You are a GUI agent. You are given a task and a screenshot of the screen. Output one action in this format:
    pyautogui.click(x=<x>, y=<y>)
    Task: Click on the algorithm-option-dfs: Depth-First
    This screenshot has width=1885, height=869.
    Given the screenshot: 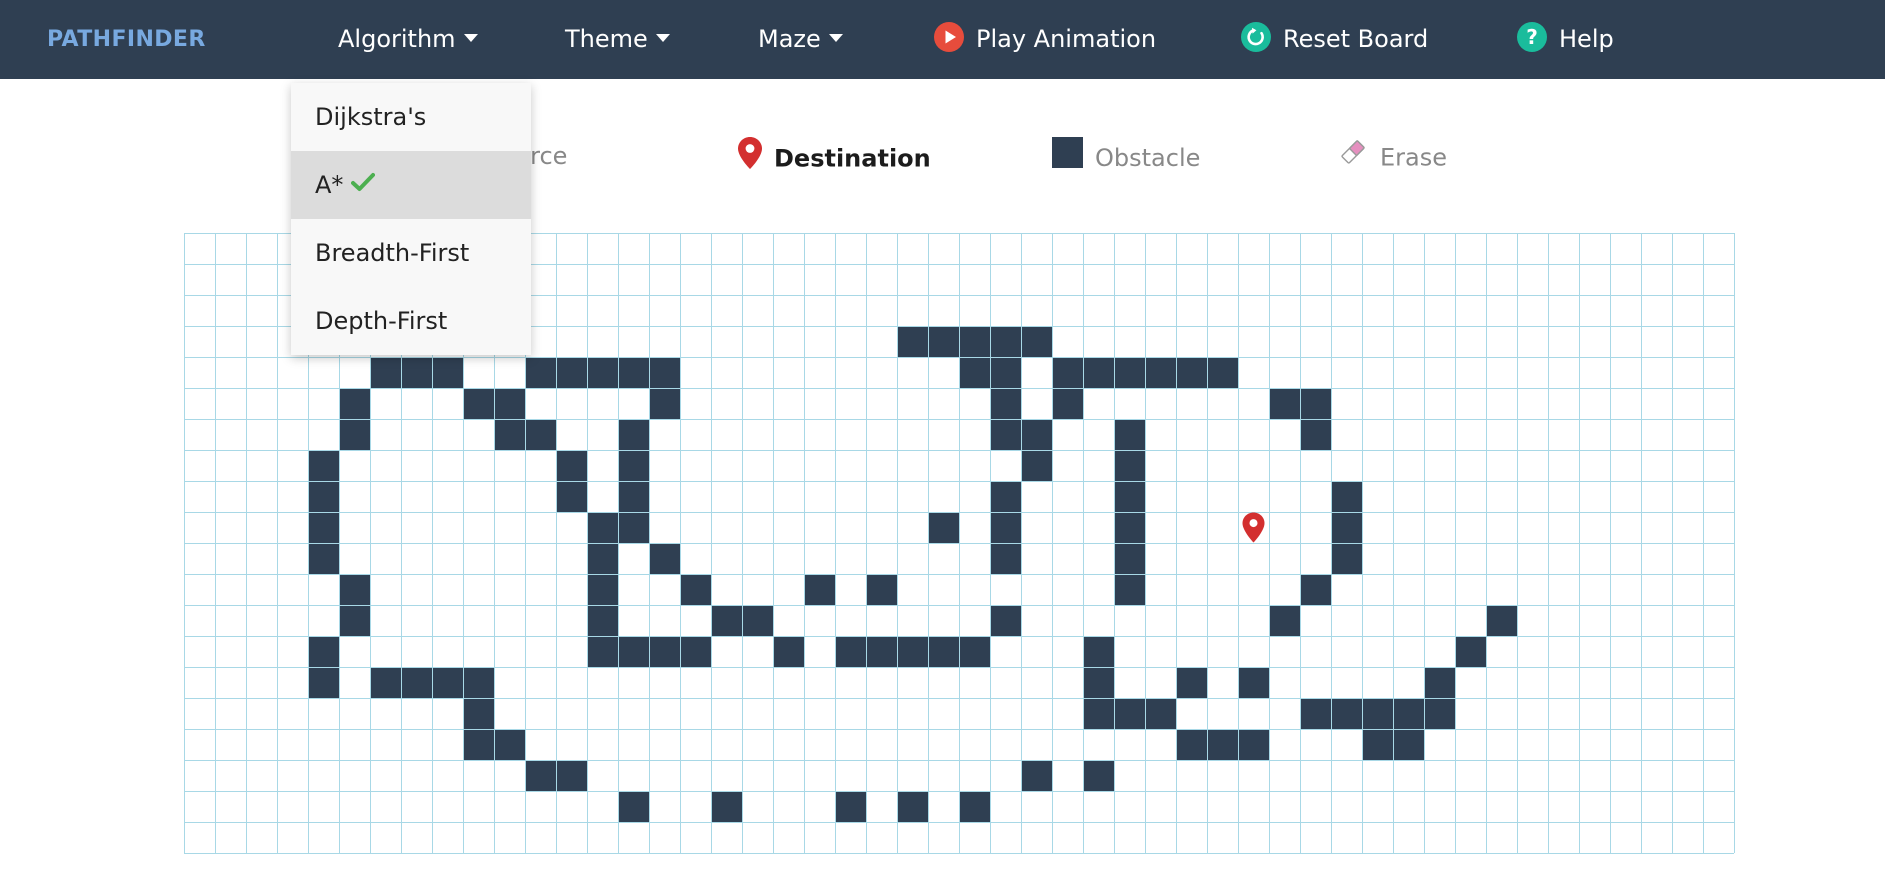 What is the action you would take?
    pyautogui.click(x=411, y=321)
    